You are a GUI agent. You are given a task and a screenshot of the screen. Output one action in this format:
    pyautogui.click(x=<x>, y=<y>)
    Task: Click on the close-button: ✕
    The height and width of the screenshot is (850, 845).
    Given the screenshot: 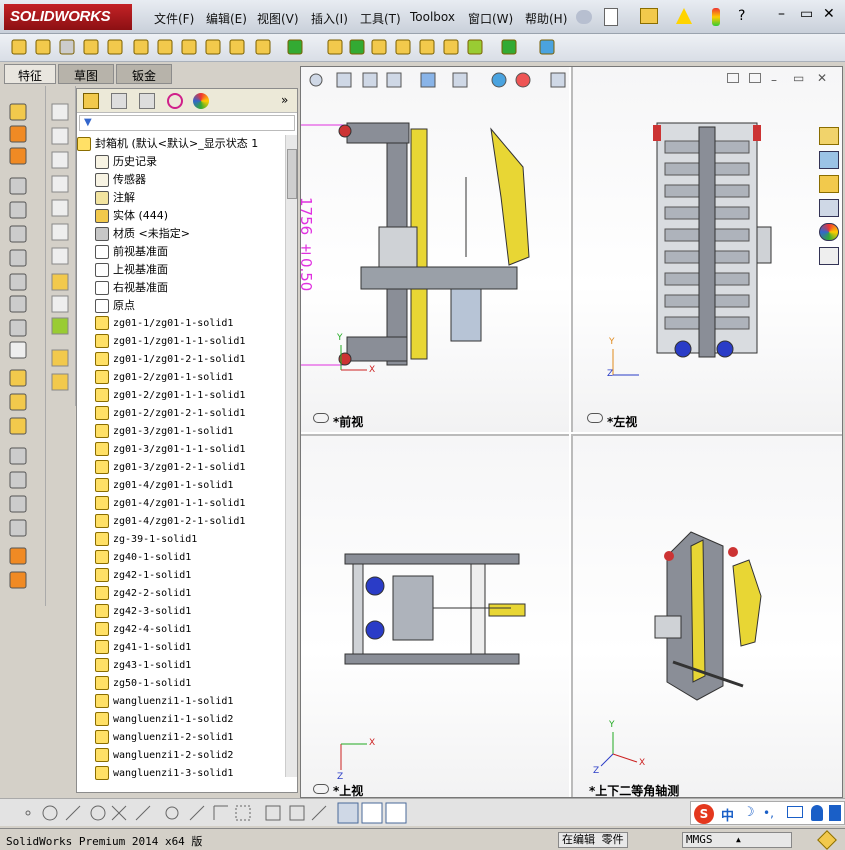 What is the action you would take?
    pyautogui.click(x=829, y=14)
    